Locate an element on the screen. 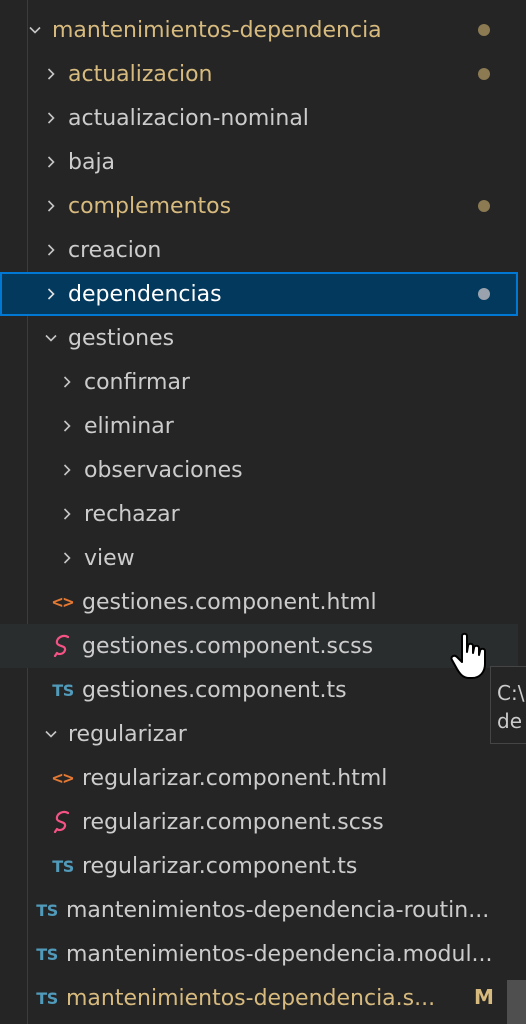 This screenshot has width=526, height=1024. tree-file-regularizar-ts: TS regularizar.component.ts is located at coordinates (259, 866).